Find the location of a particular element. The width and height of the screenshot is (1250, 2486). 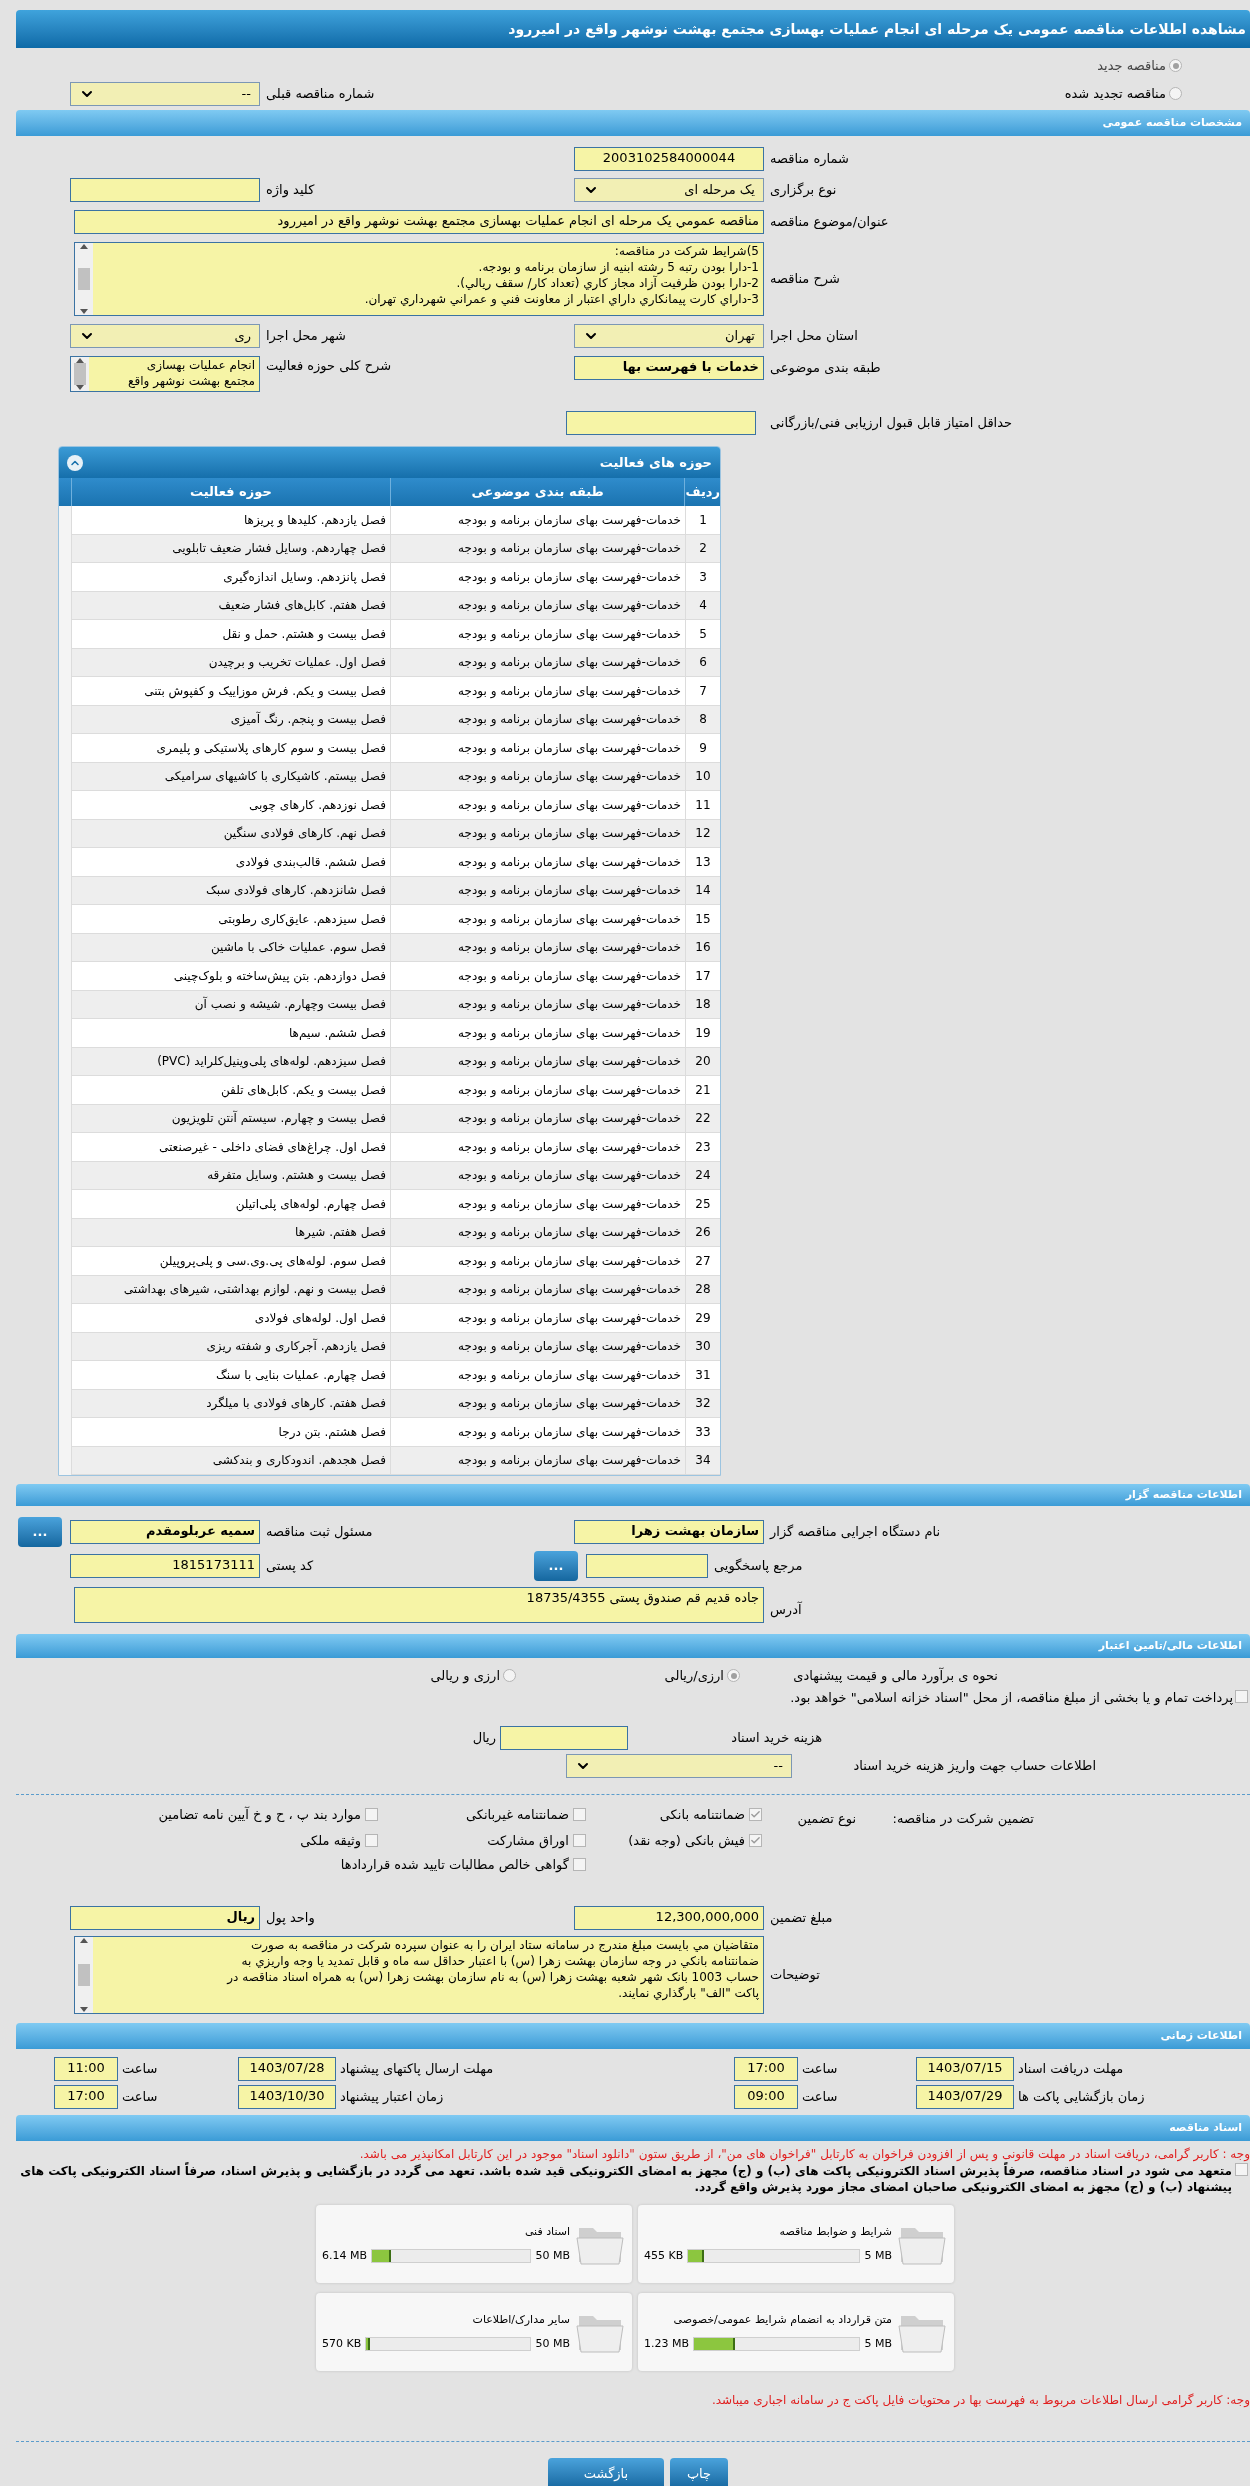

field-label: مهلت ارسال پاکتهای پیشنهاد is located at coordinates (416, 2069).